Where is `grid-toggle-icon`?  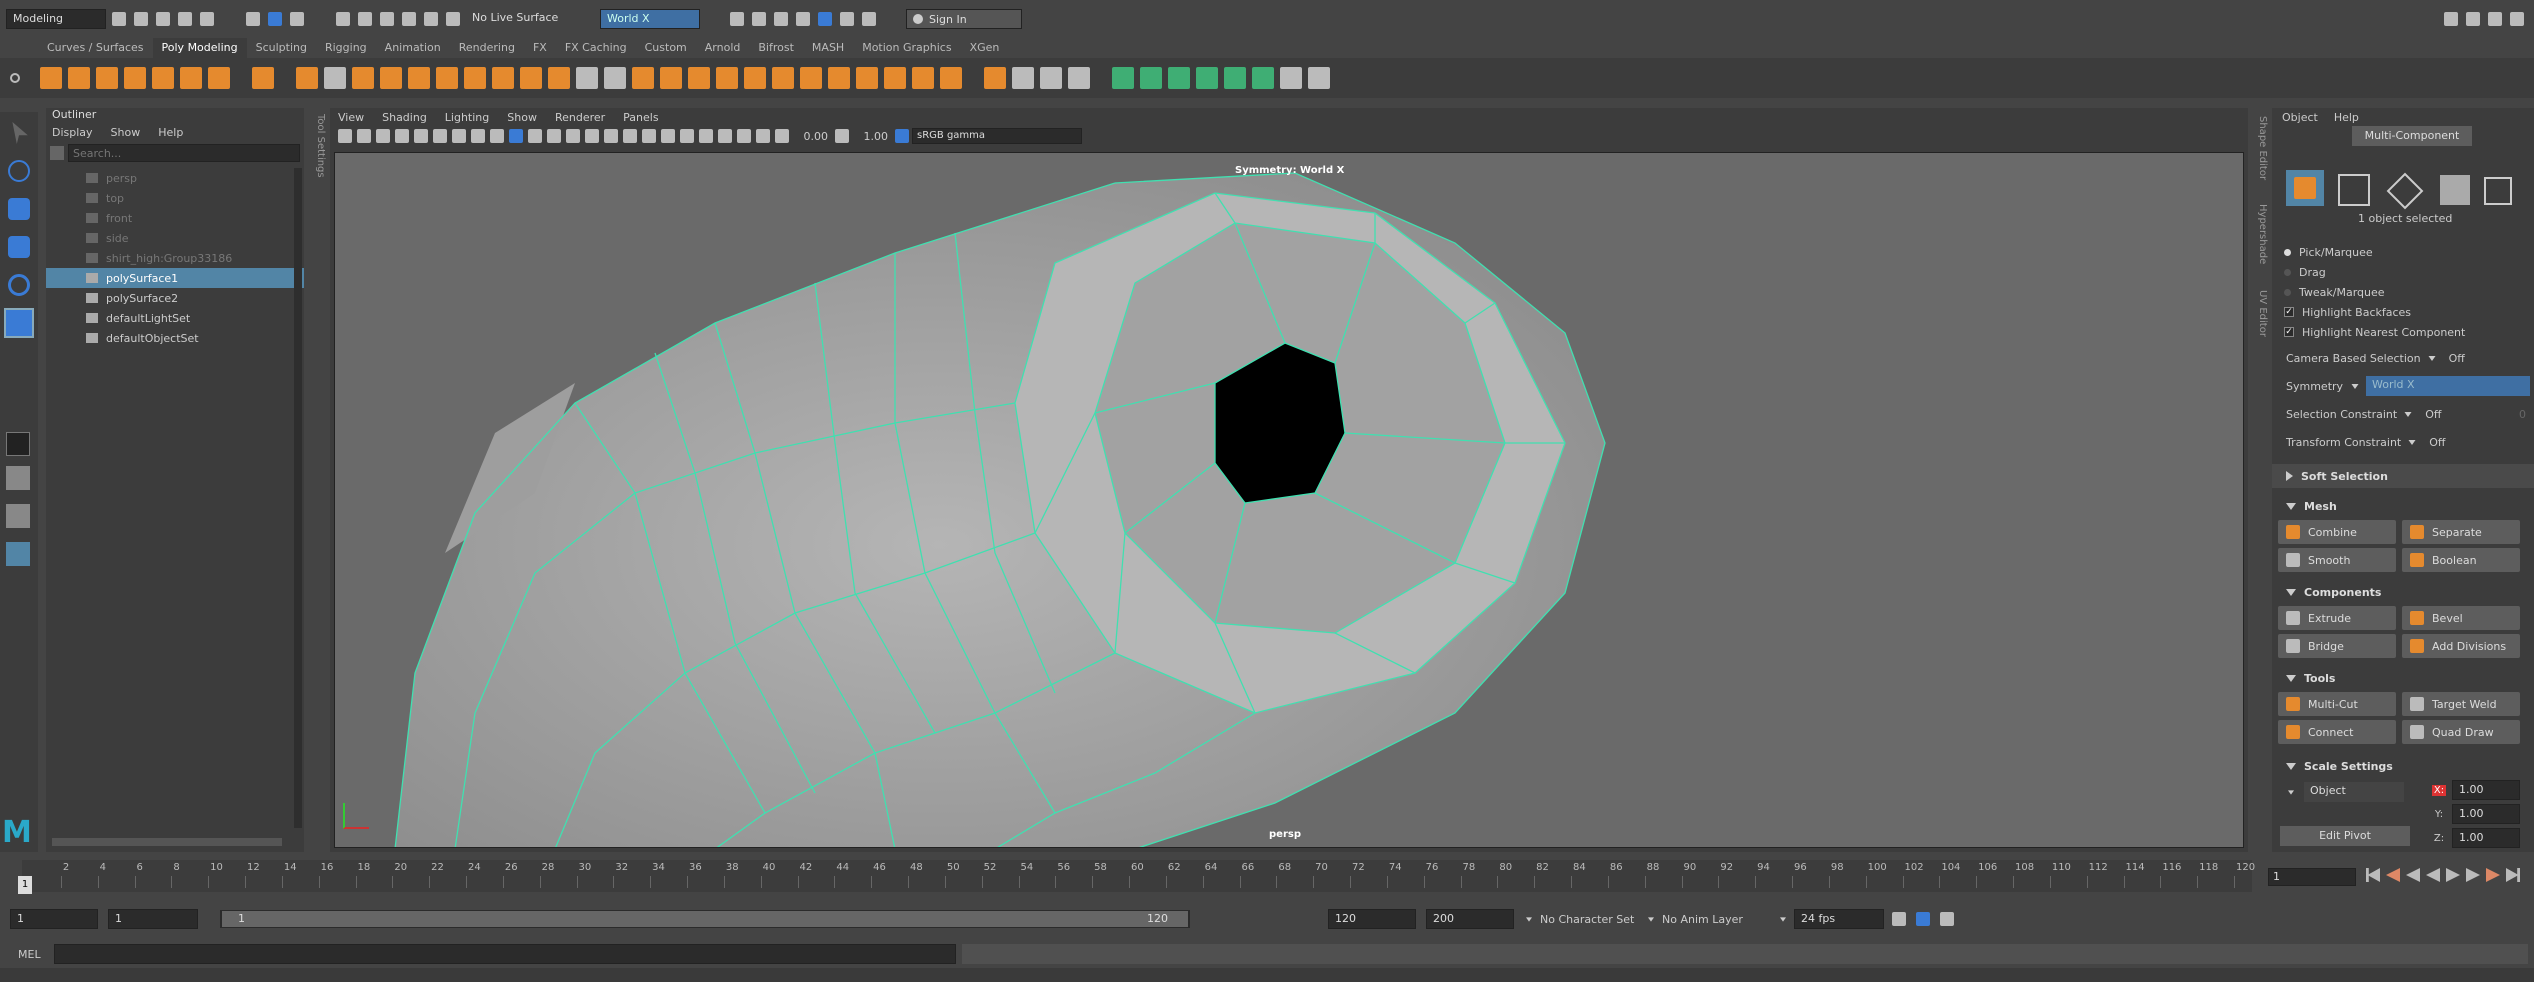
grid-toggle-icon is located at coordinates (421, 136).